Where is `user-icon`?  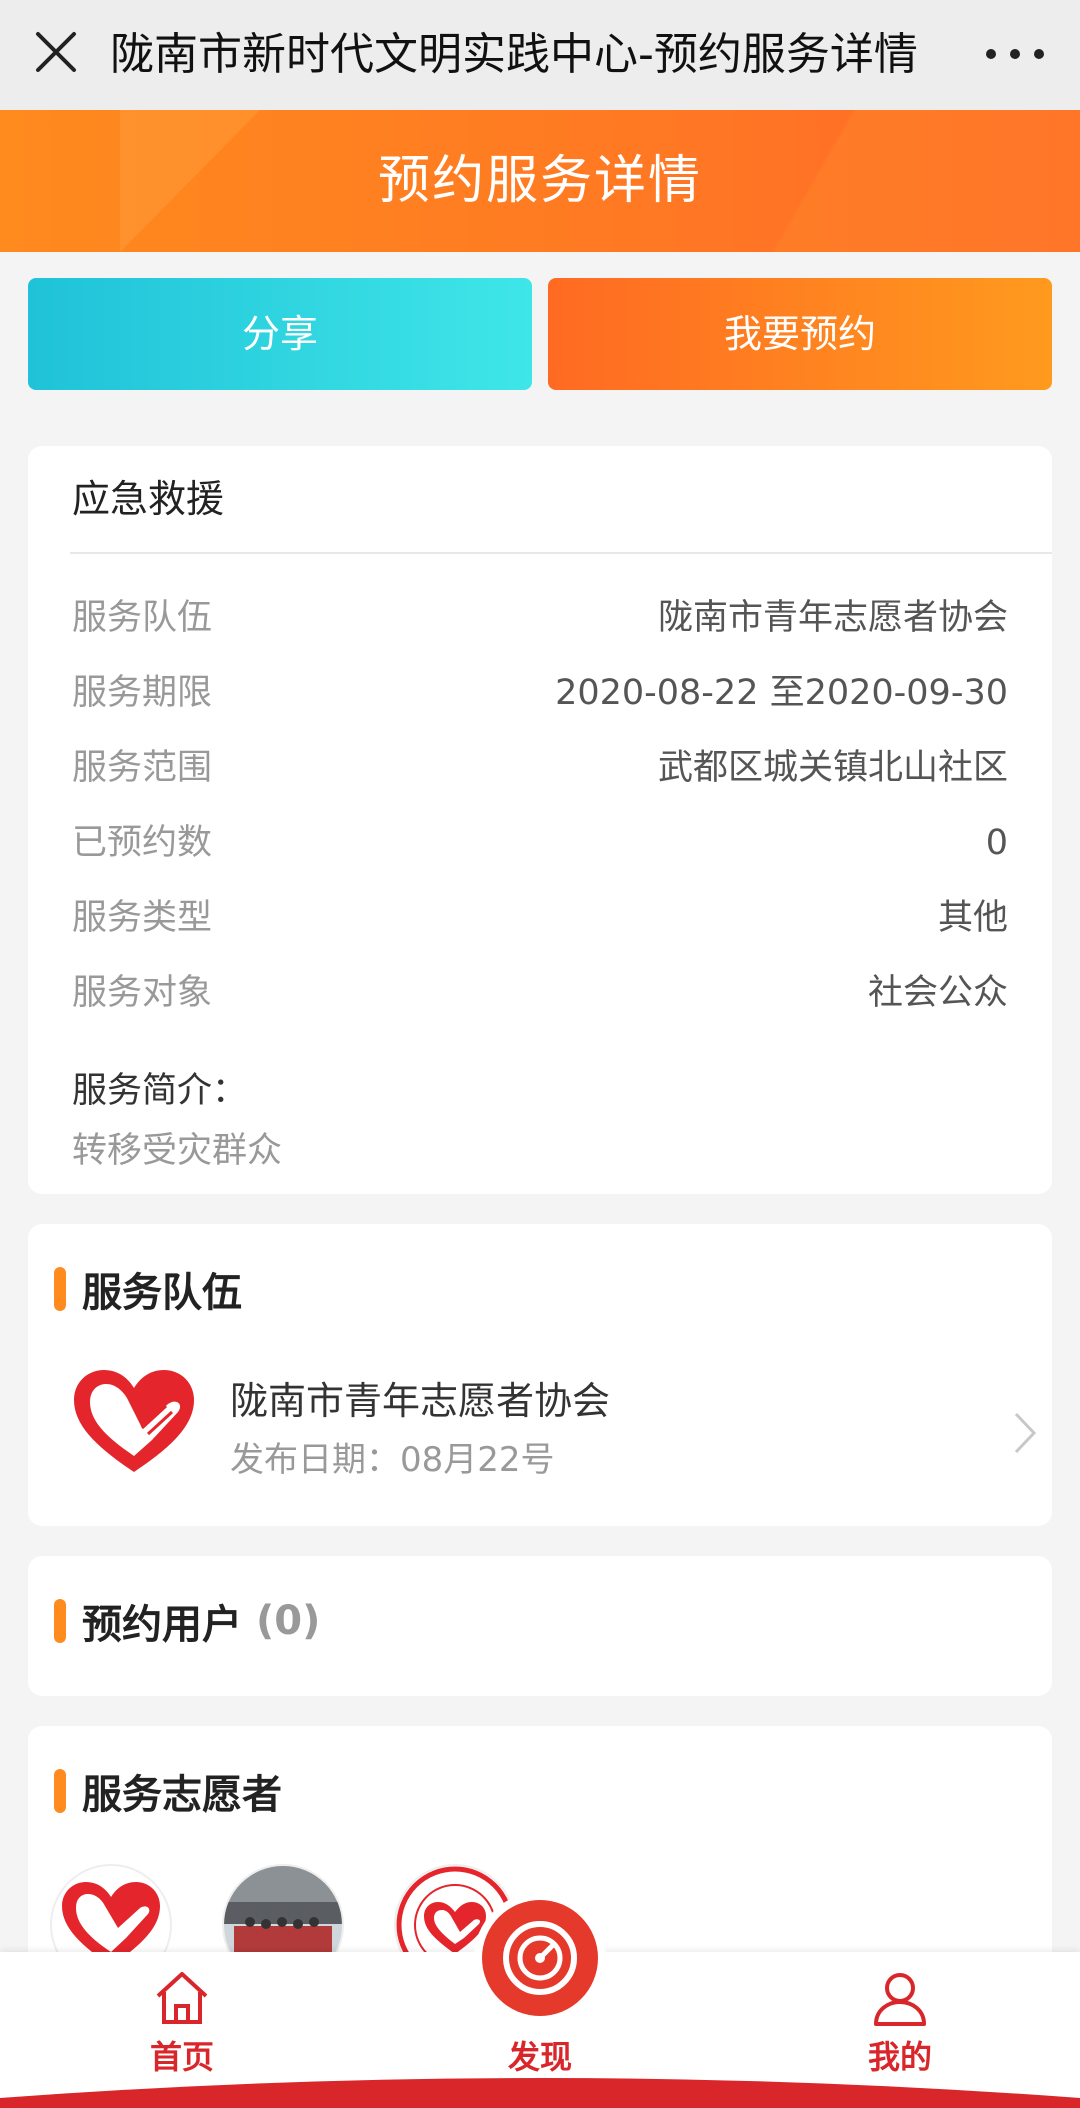
user-icon is located at coordinates (900, 1999).